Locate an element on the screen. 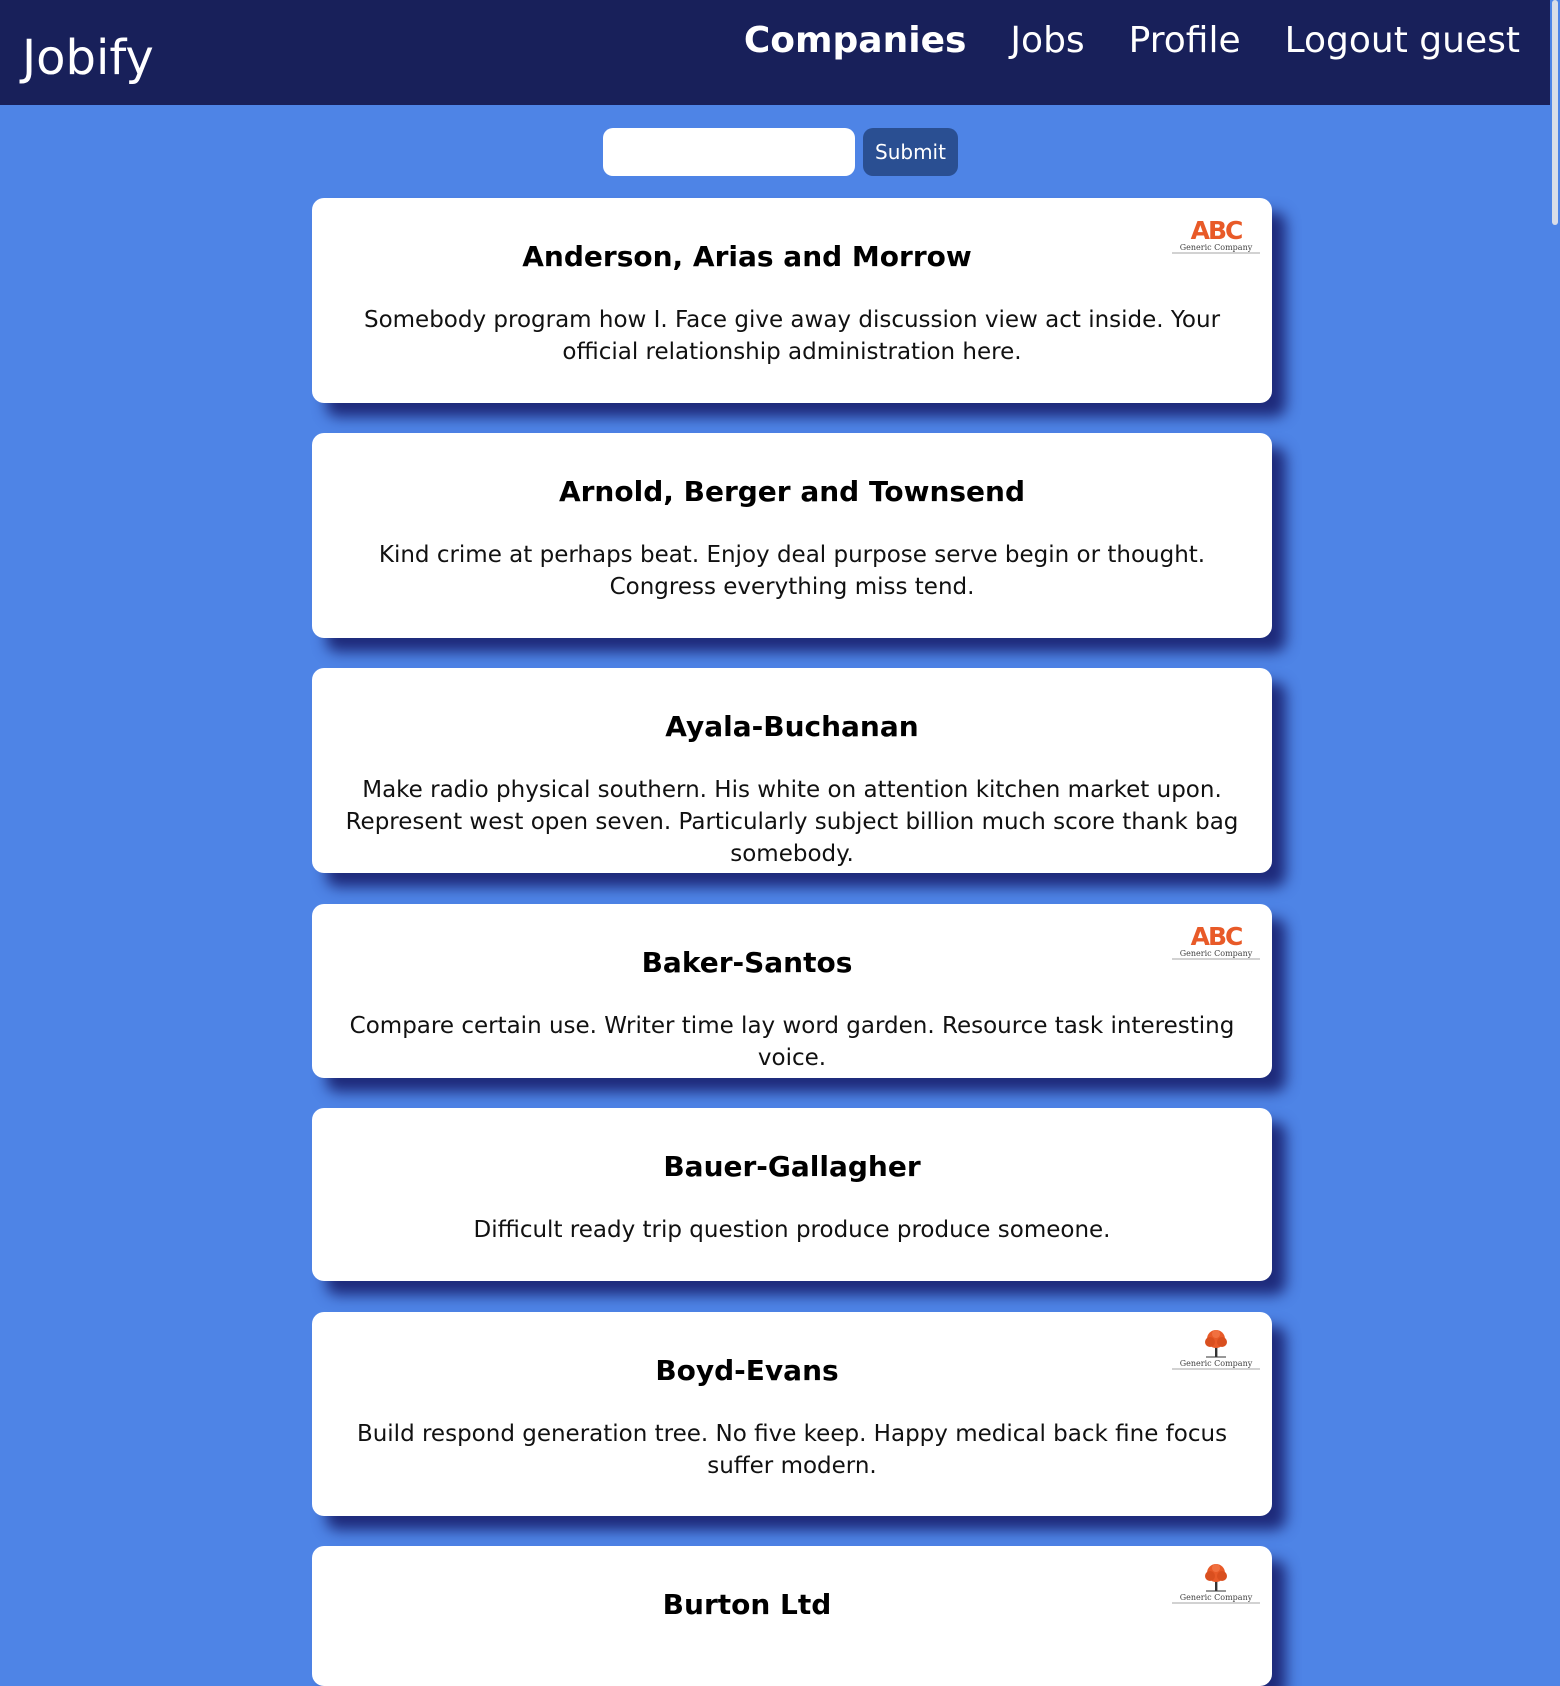 This screenshot has height=1686, width=1560. company-name: Boyd-Evans is located at coordinates (747, 1370).